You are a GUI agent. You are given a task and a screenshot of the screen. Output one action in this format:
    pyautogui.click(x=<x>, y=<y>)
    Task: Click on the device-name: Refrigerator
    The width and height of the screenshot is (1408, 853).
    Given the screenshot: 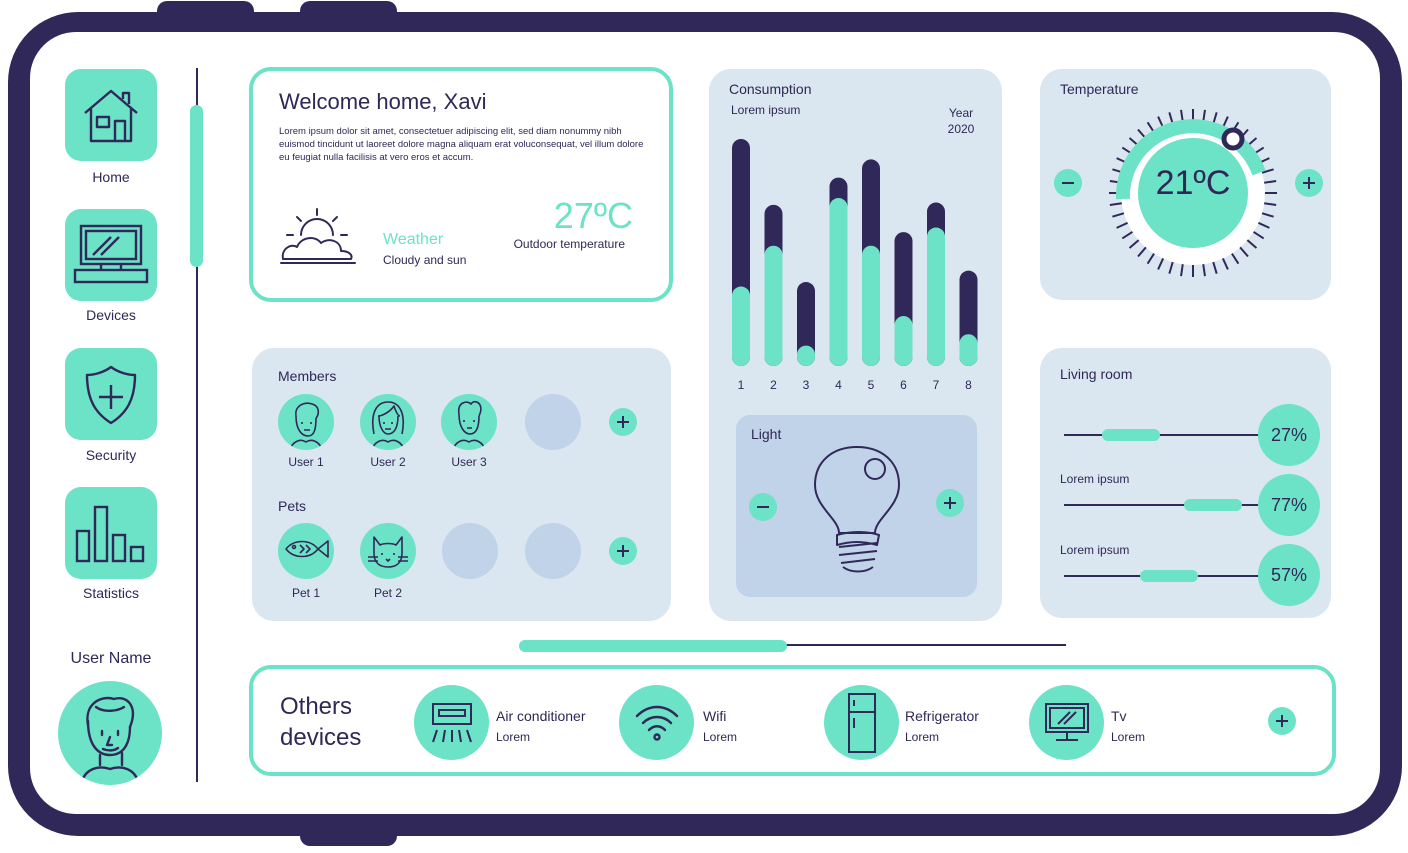 What is the action you would take?
    pyautogui.click(x=942, y=716)
    